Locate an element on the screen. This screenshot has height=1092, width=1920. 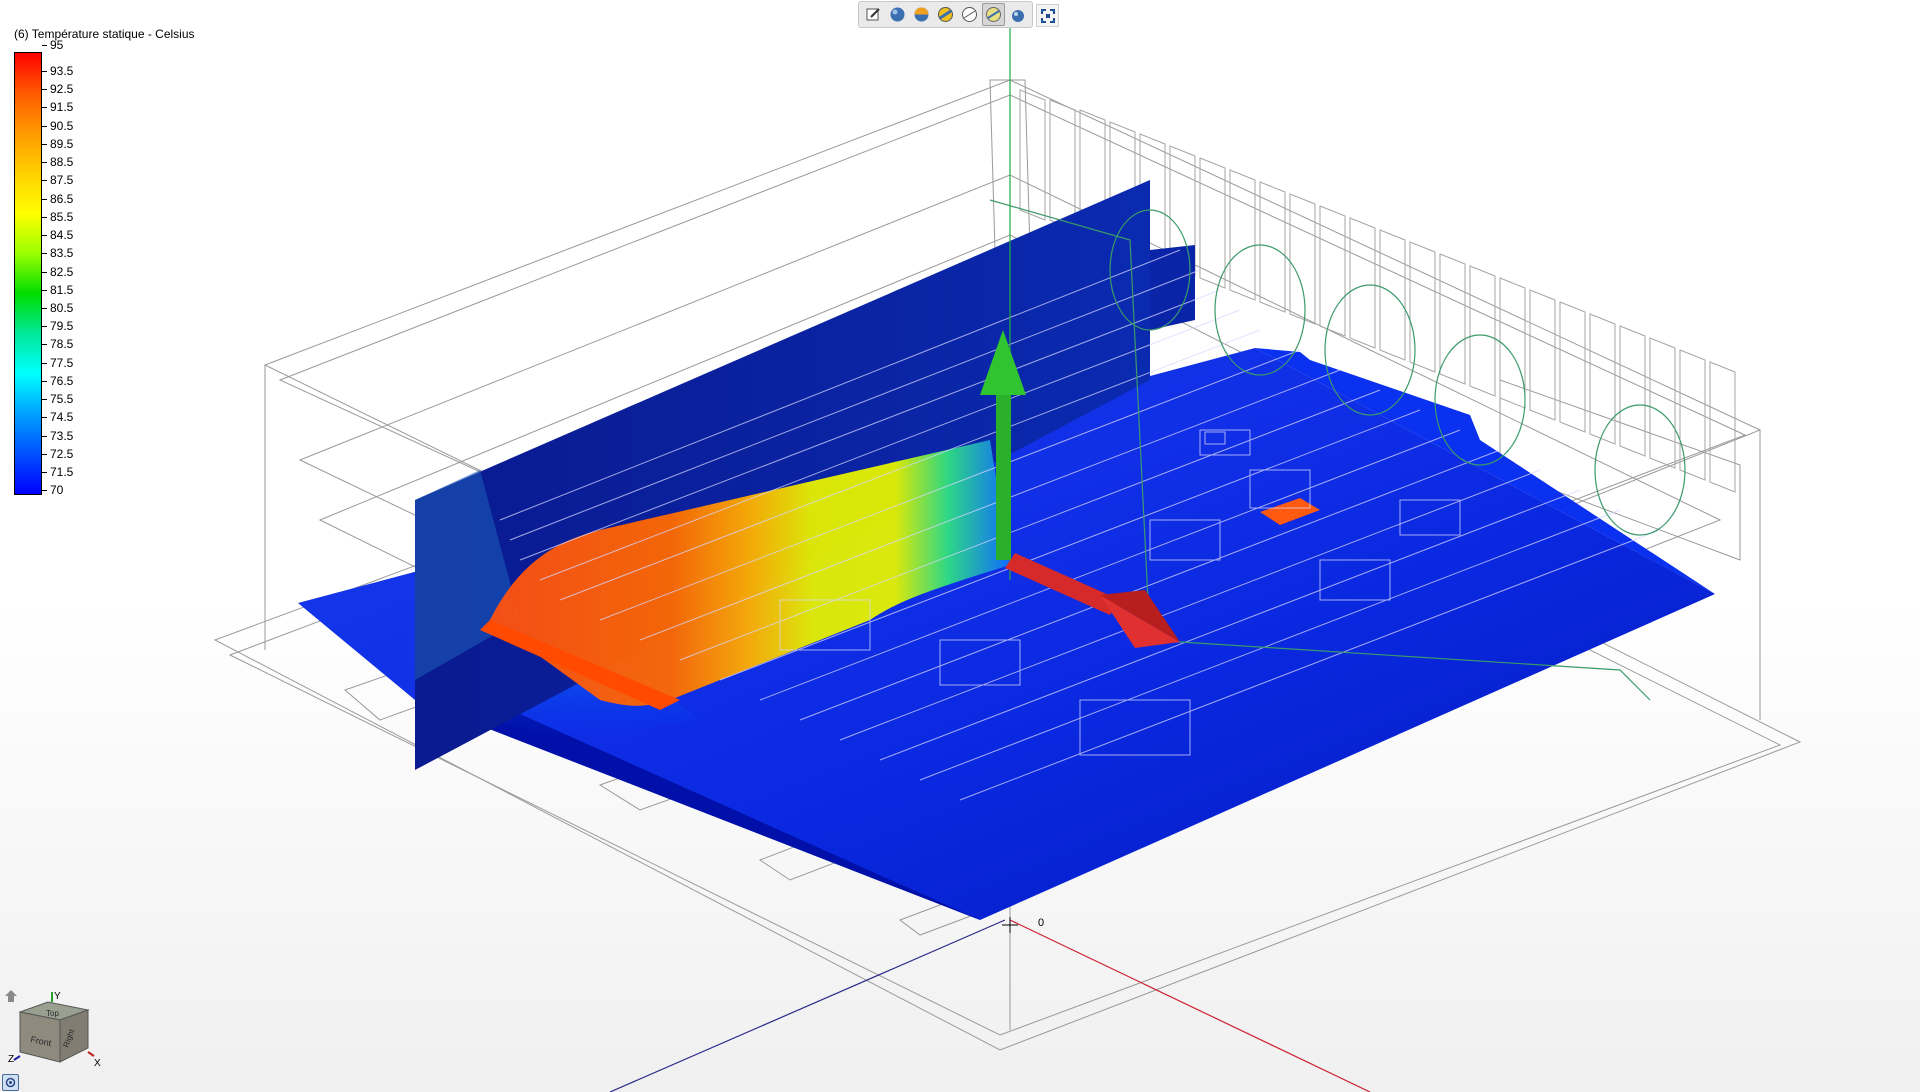
legend-label: 92.5 is located at coordinates (62, 89).